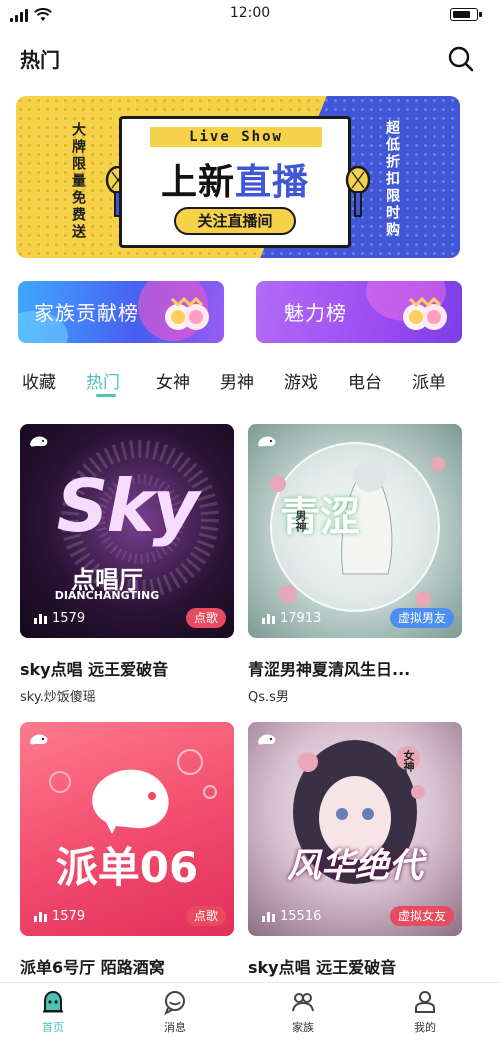  I want to click on status-time: 12:00, so click(250, 13).